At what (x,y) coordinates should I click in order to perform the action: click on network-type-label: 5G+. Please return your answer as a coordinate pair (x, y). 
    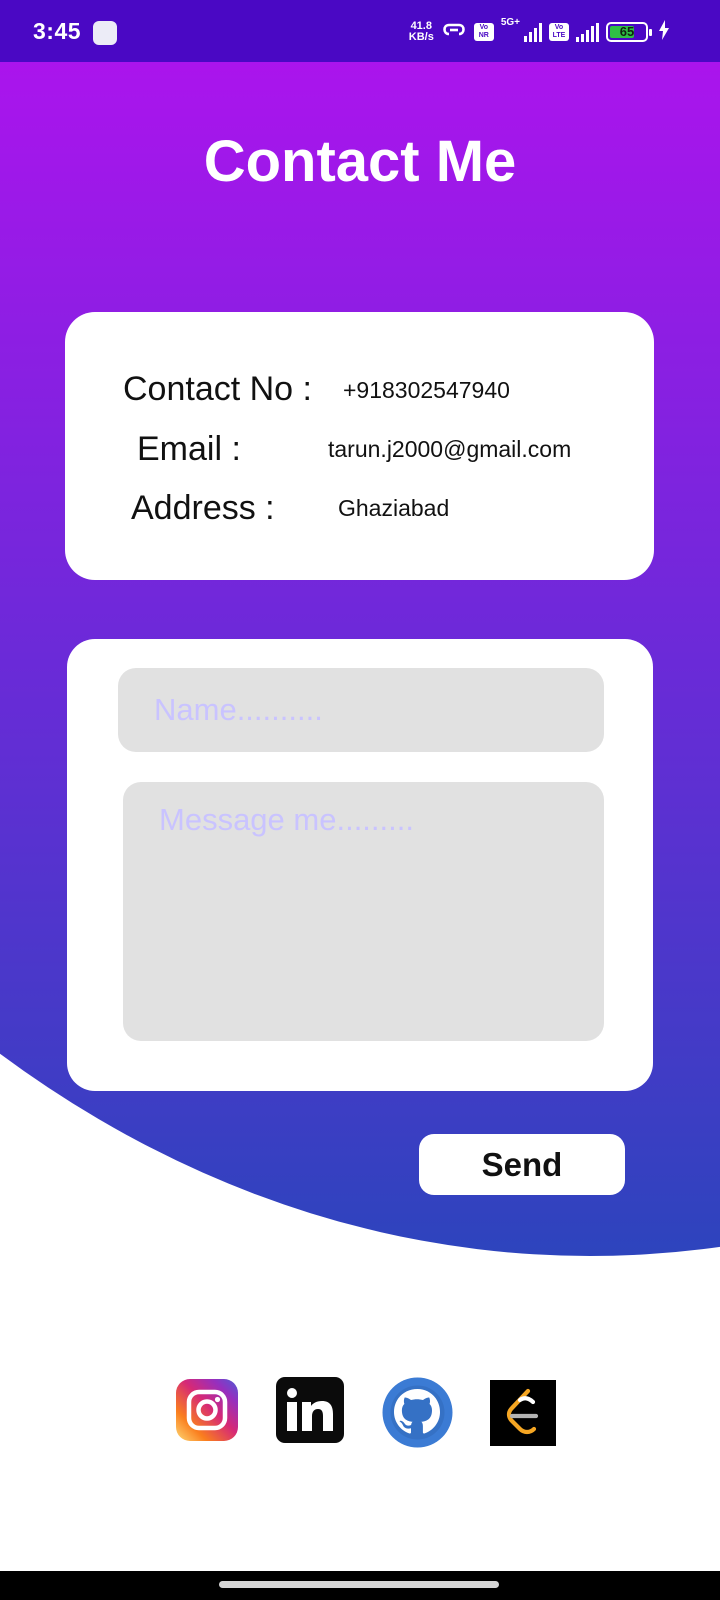
    Looking at the image, I should click on (510, 22).